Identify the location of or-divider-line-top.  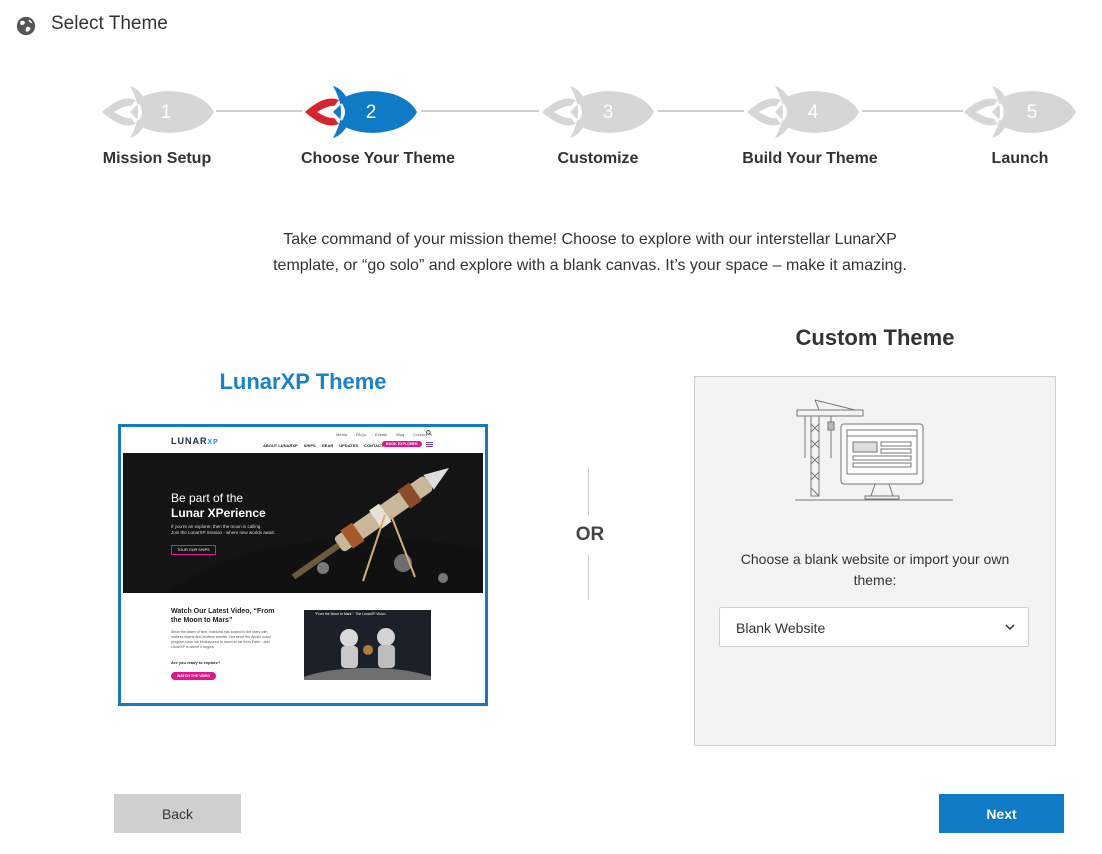
(588, 491).